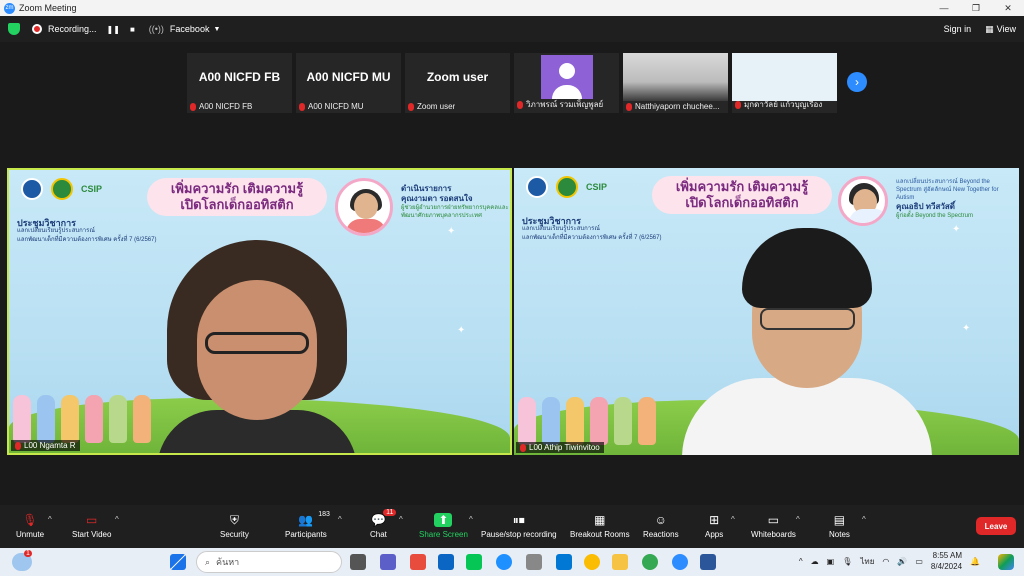  What do you see at coordinates (113, 29) in the screenshot?
I see `pause-recording-icon: ❚❚` at bounding box center [113, 29].